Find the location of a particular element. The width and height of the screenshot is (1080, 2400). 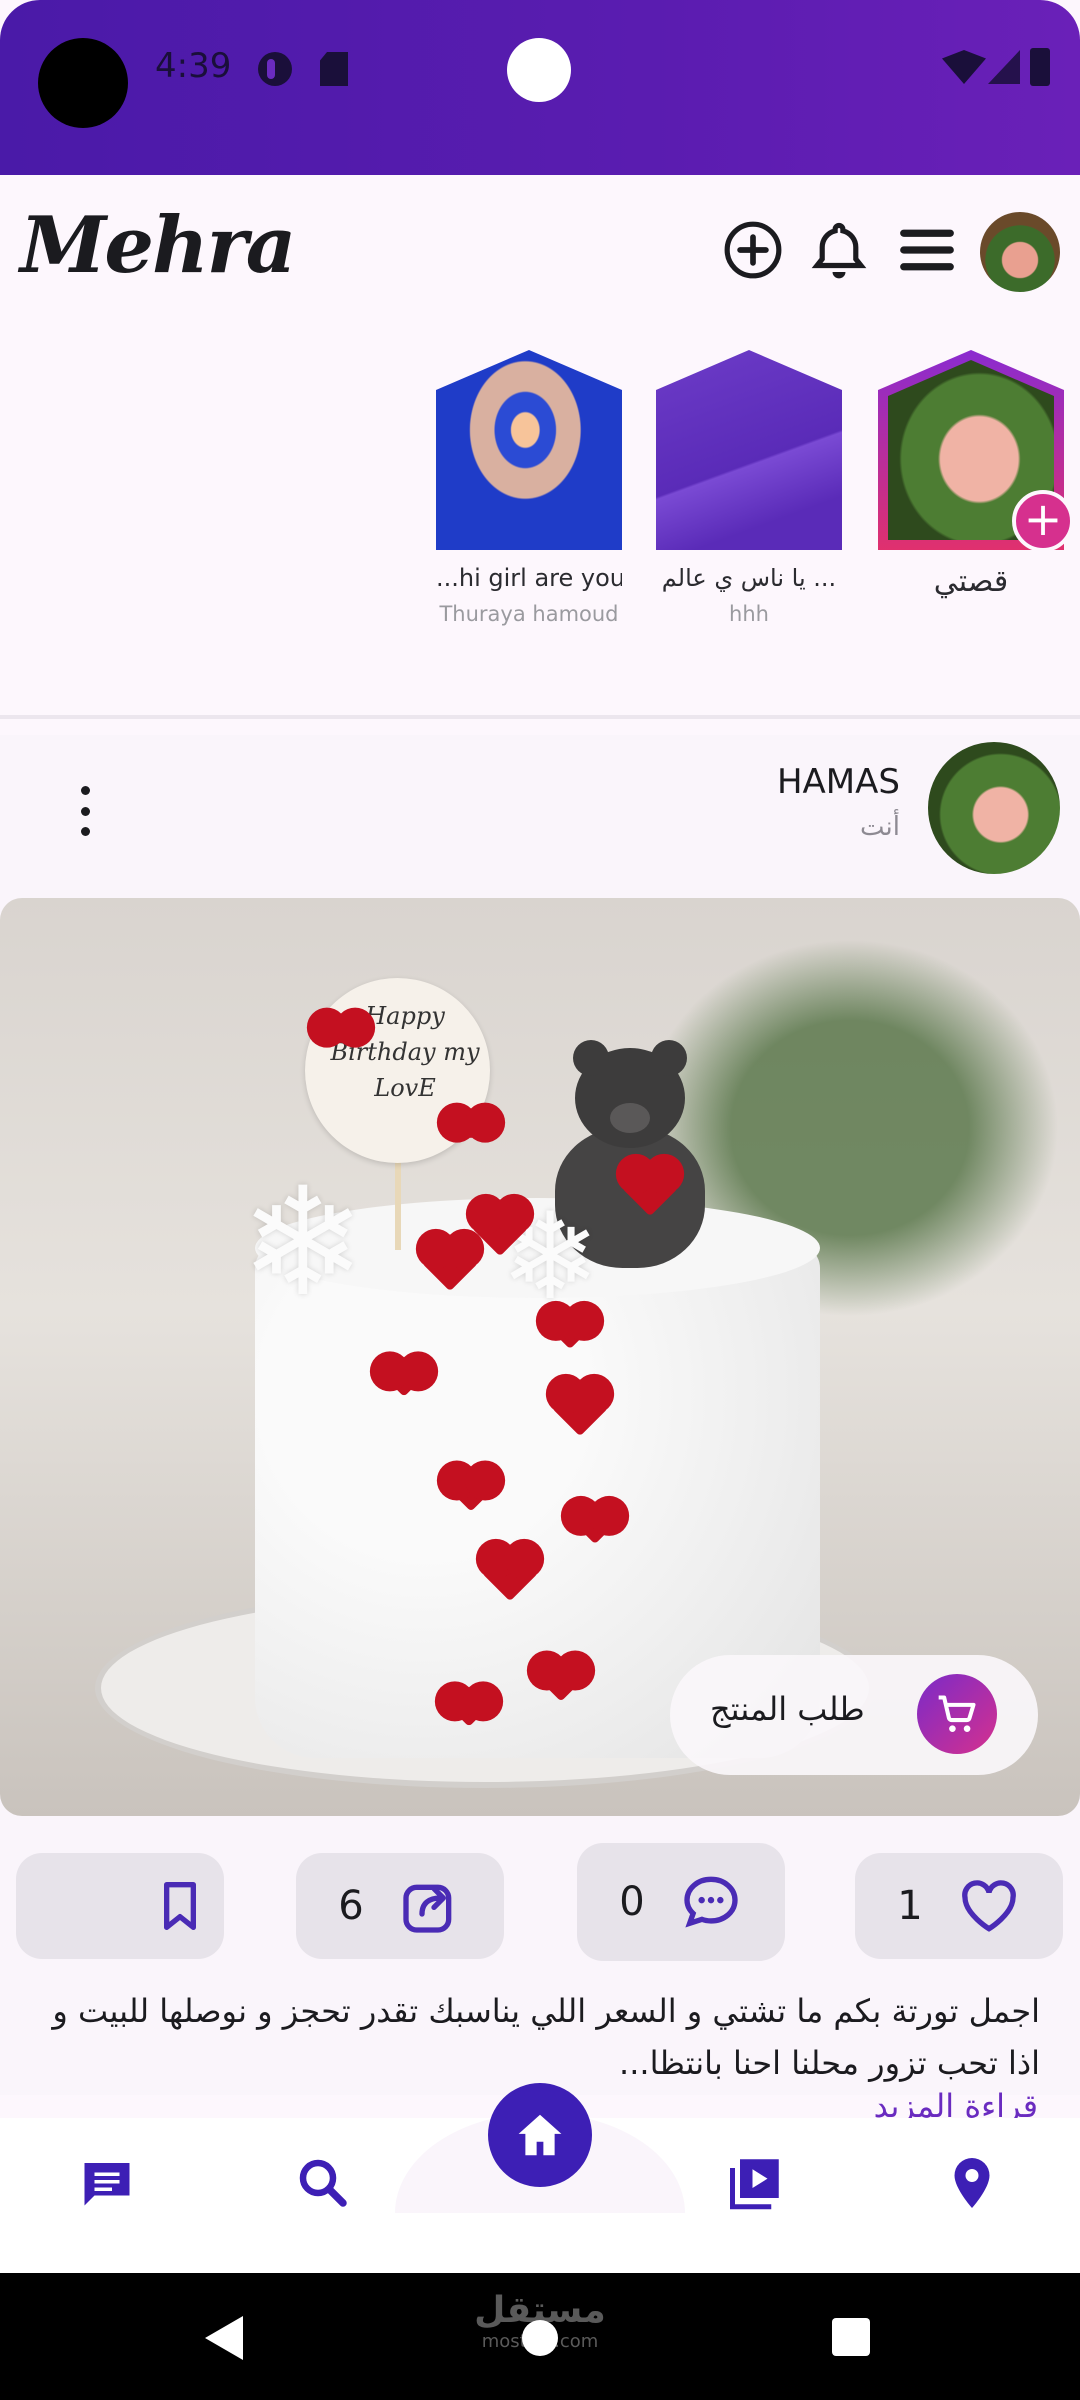

order-product-label: طلب المنتج is located at coordinates (787, 1709).